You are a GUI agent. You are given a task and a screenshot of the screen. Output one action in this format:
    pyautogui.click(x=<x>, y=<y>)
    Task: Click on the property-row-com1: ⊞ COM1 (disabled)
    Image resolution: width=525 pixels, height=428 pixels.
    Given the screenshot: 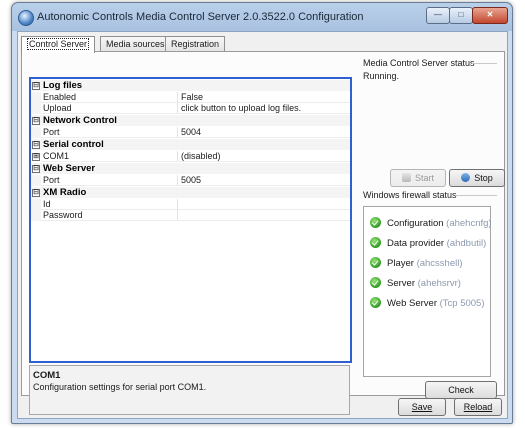 What is the action you would take?
    pyautogui.click(x=190, y=156)
    